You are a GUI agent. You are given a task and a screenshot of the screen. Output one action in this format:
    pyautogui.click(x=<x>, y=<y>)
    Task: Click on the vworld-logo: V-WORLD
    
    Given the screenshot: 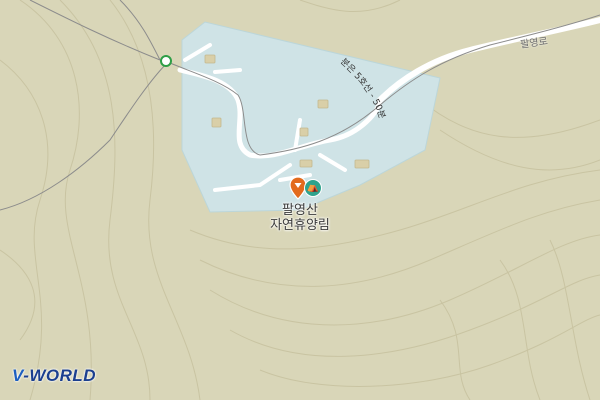 What is the action you would take?
    pyautogui.click(x=54, y=375)
    